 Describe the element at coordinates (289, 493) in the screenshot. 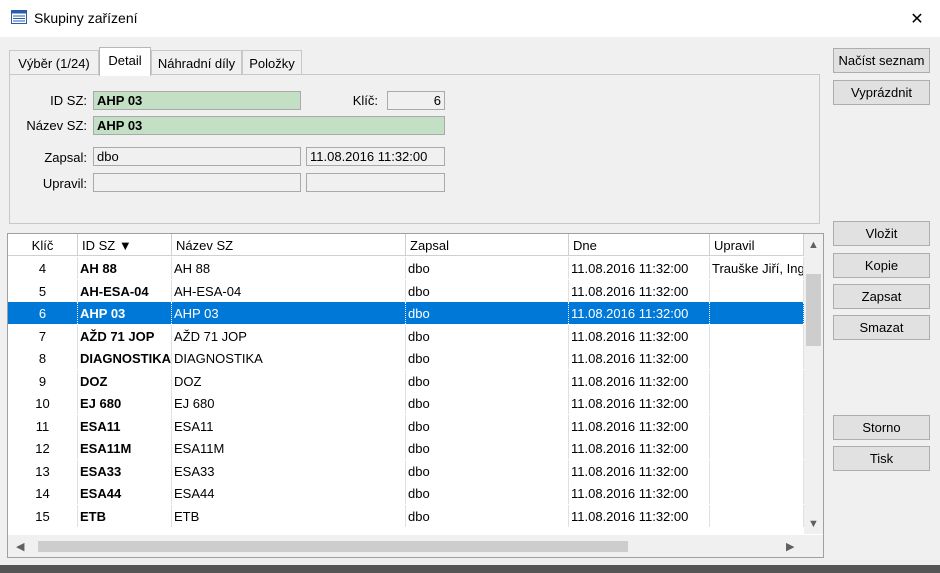

I see `cell-name: ESA44` at that location.